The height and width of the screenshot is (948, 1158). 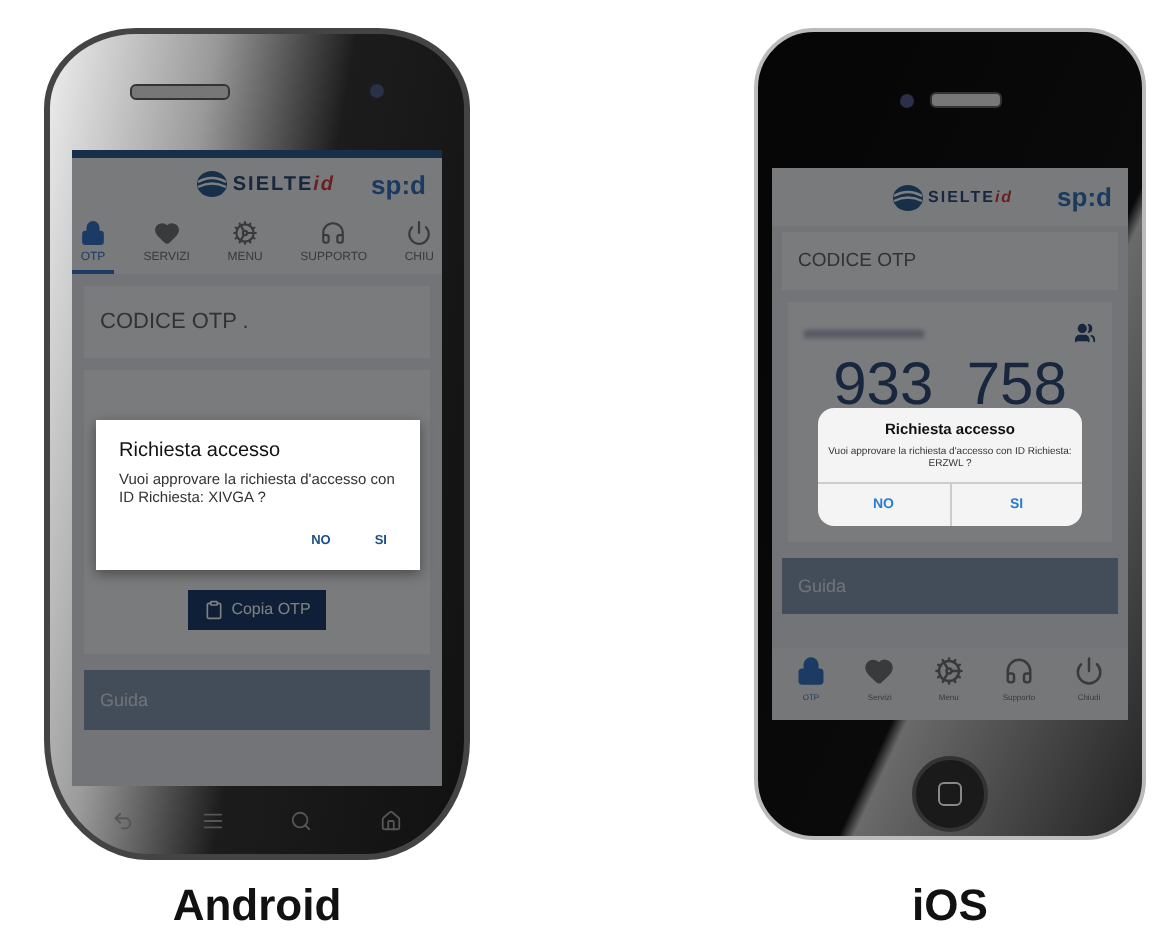 I want to click on otp-title: CODICE OTP, so click(x=950, y=261).